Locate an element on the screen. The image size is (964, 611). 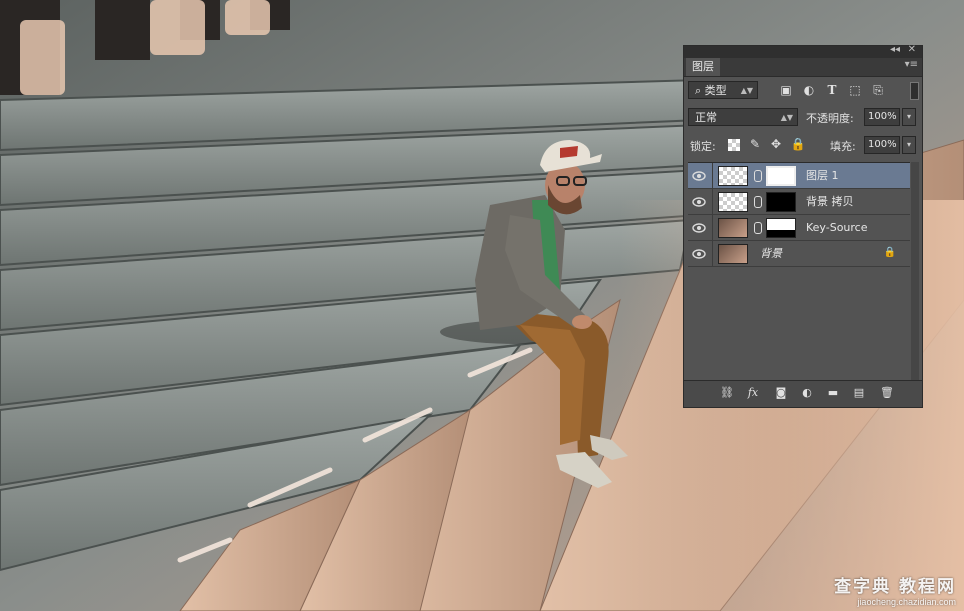
smart-object-filter-icon: ⎘ is located at coordinates (878, 90).